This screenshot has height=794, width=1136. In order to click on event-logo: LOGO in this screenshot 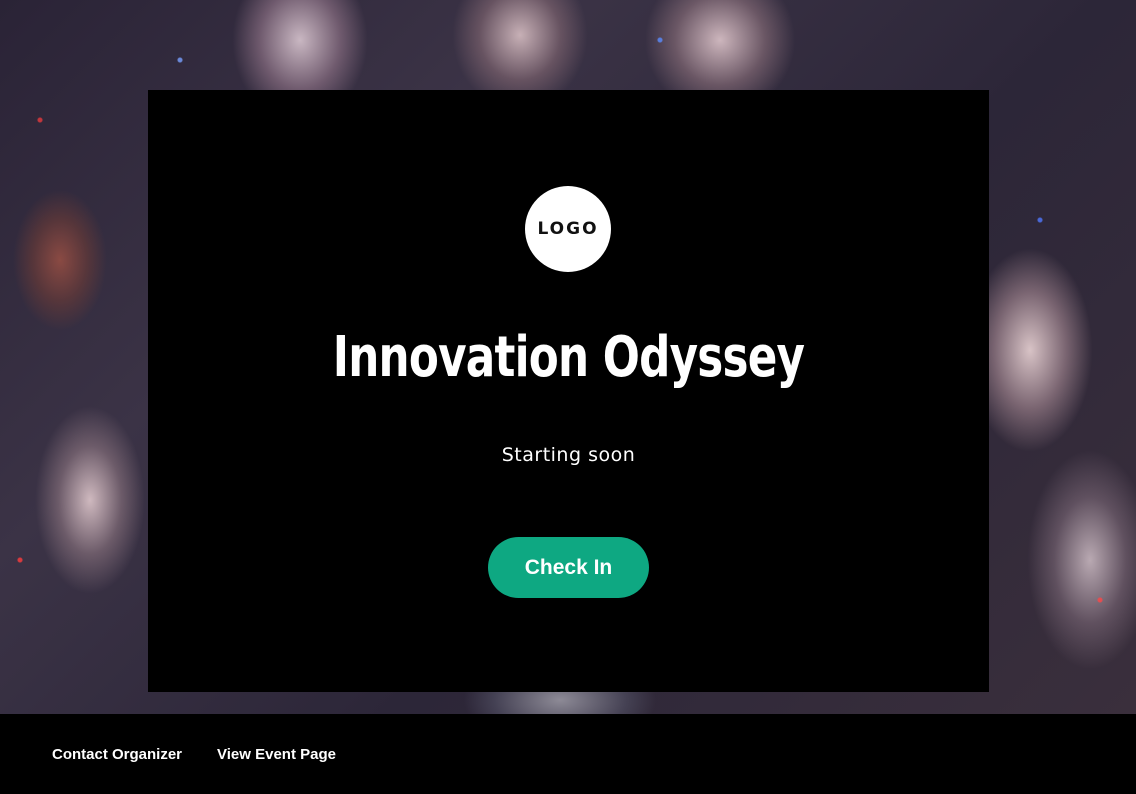, I will do `click(568, 229)`.